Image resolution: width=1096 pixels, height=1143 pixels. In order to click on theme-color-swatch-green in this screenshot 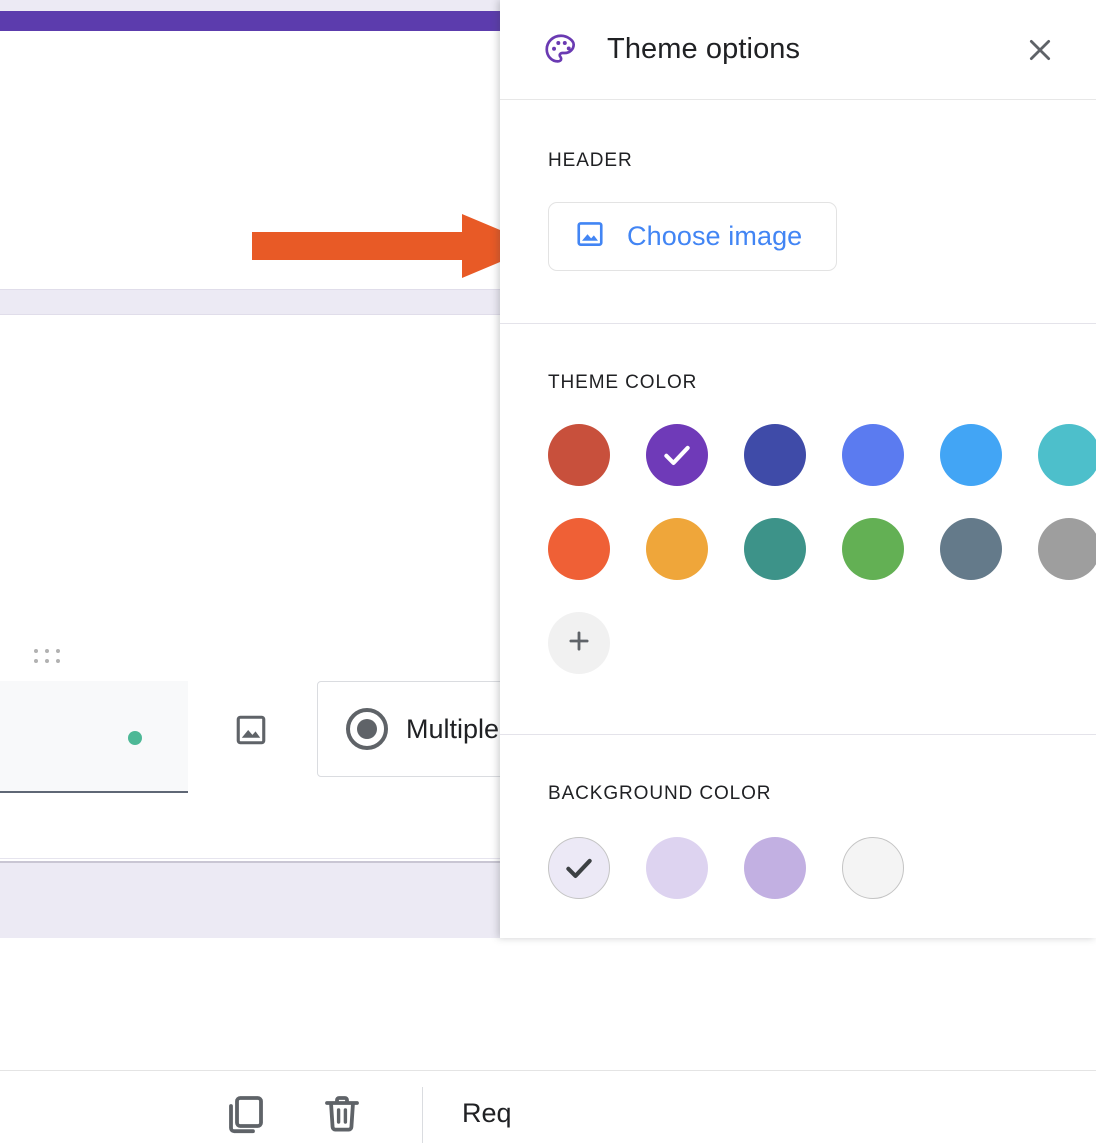, I will do `click(873, 549)`.